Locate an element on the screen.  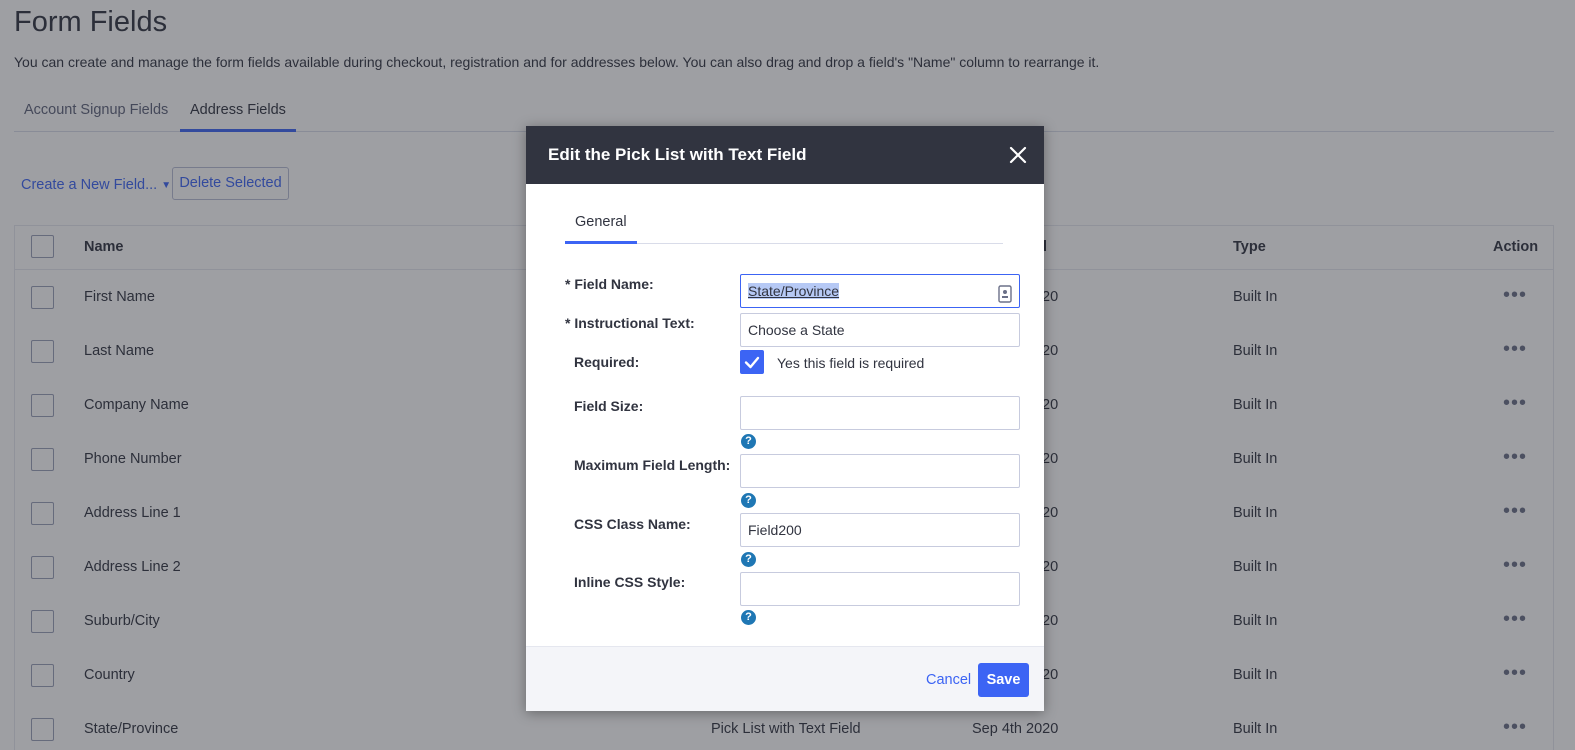
required-label: Required: is located at coordinates (607, 362).